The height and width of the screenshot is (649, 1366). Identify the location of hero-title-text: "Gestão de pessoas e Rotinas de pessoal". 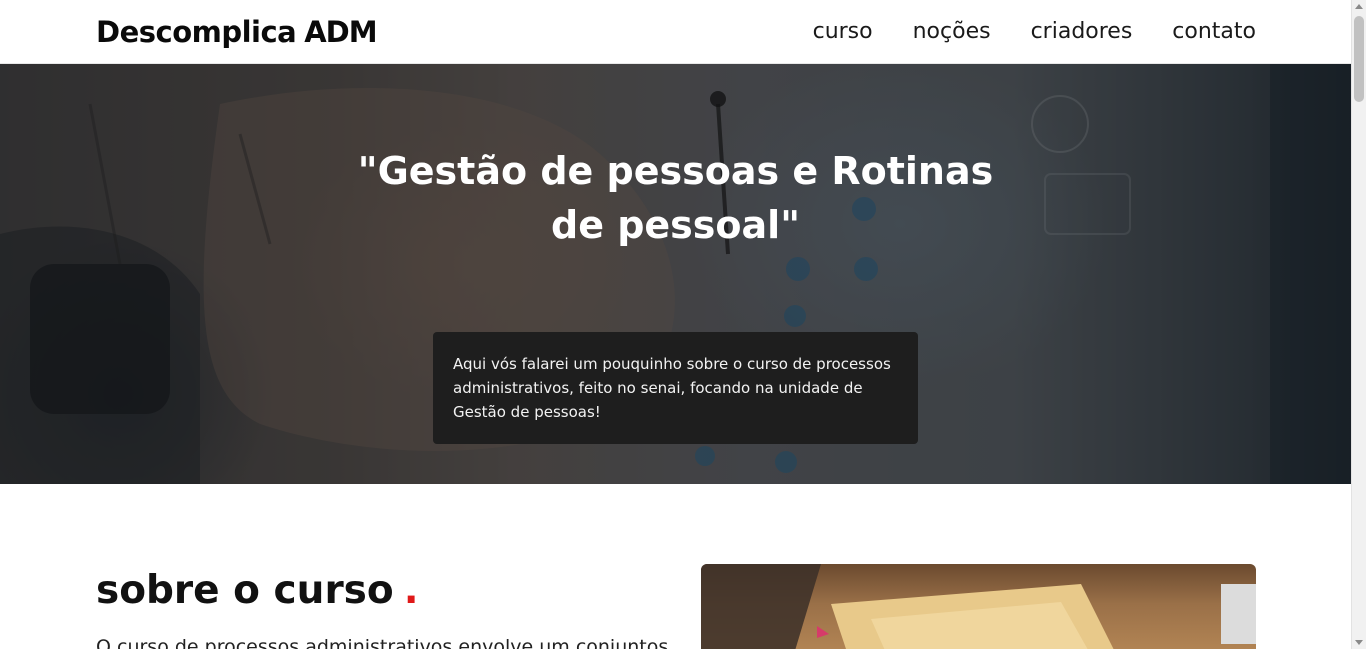
(675, 198).